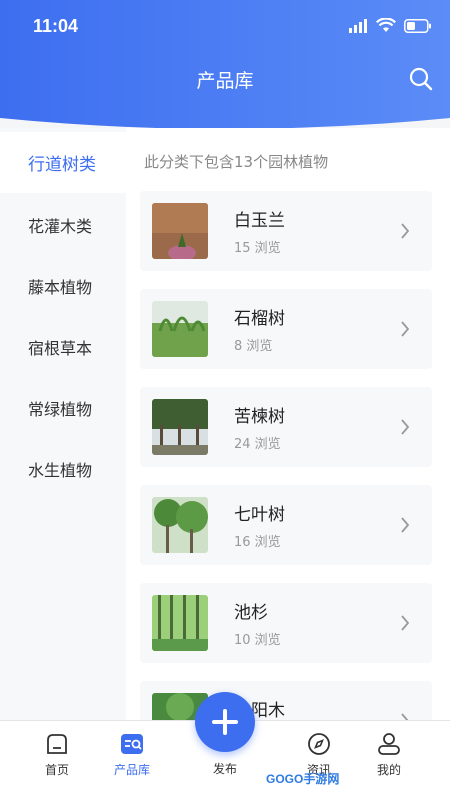 Image resolution: width=450 pixels, height=800 pixels. What do you see at coordinates (251, 613) in the screenshot?
I see `product-name: 池杉` at bounding box center [251, 613].